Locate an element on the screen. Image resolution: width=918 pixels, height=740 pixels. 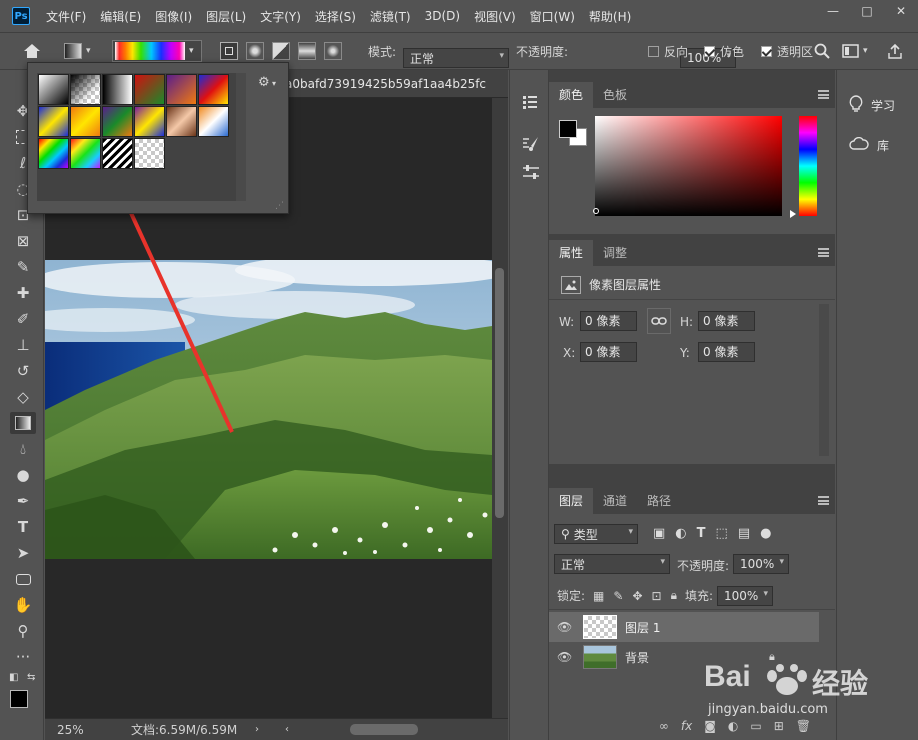
tab-paths: 路径 is located at coordinates (659, 501).